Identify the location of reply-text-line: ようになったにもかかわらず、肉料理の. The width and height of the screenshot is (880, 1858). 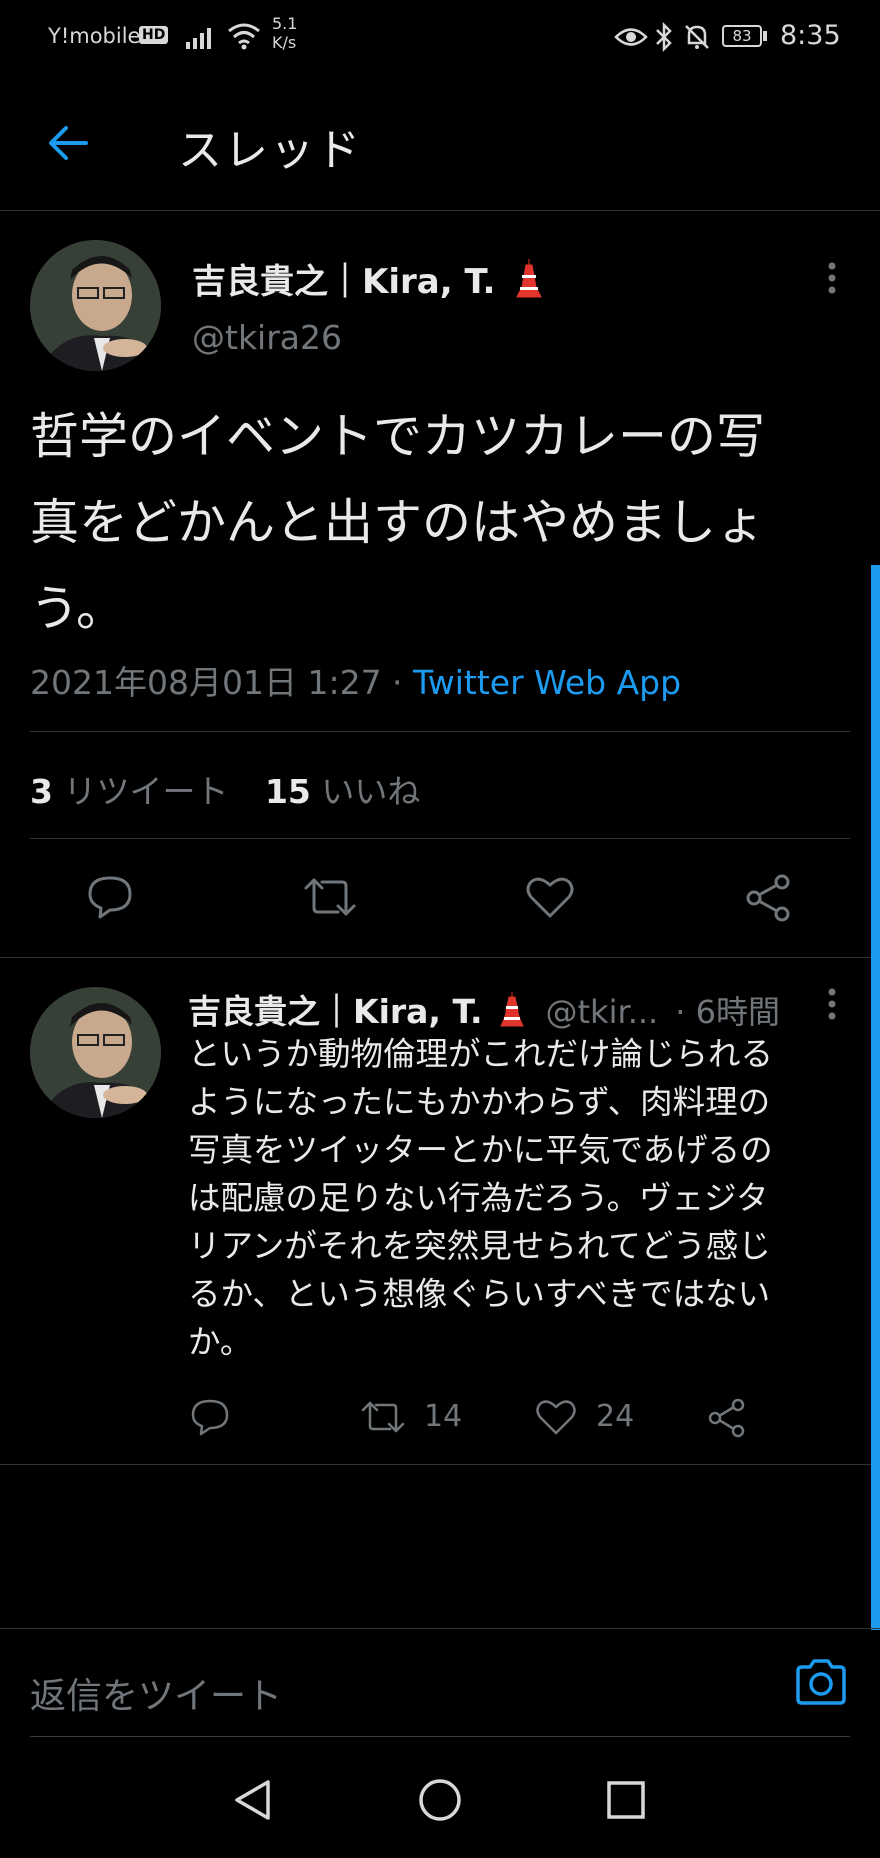
(479, 1102).